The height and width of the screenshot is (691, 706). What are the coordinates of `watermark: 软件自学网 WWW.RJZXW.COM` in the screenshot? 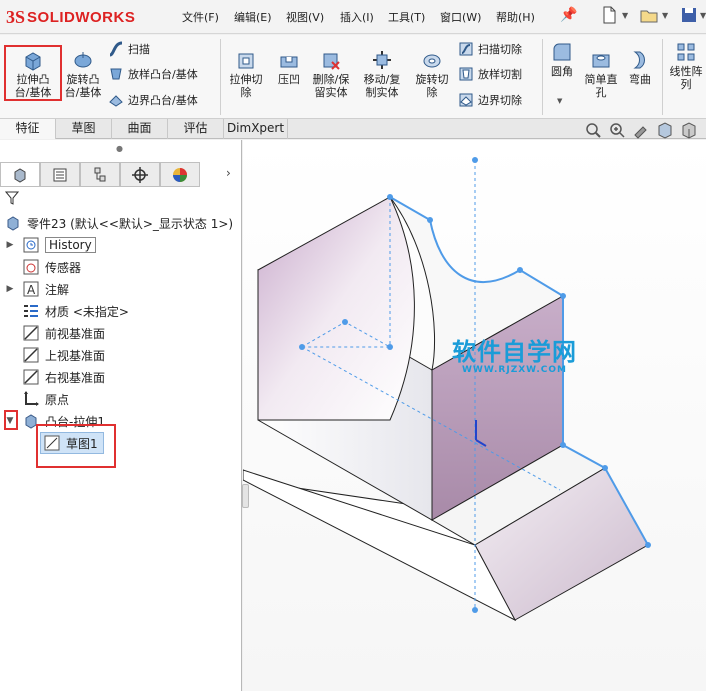 It's located at (514, 353).